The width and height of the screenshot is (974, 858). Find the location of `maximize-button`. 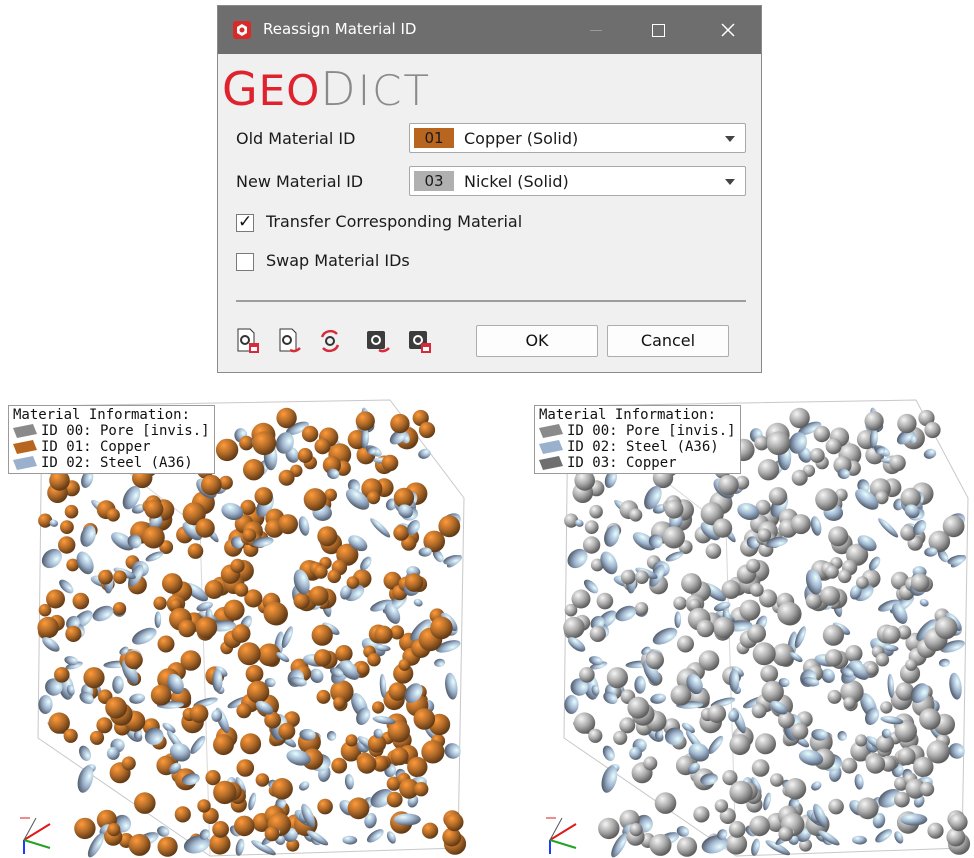

maximize-button is located at coordinates (658, 30).